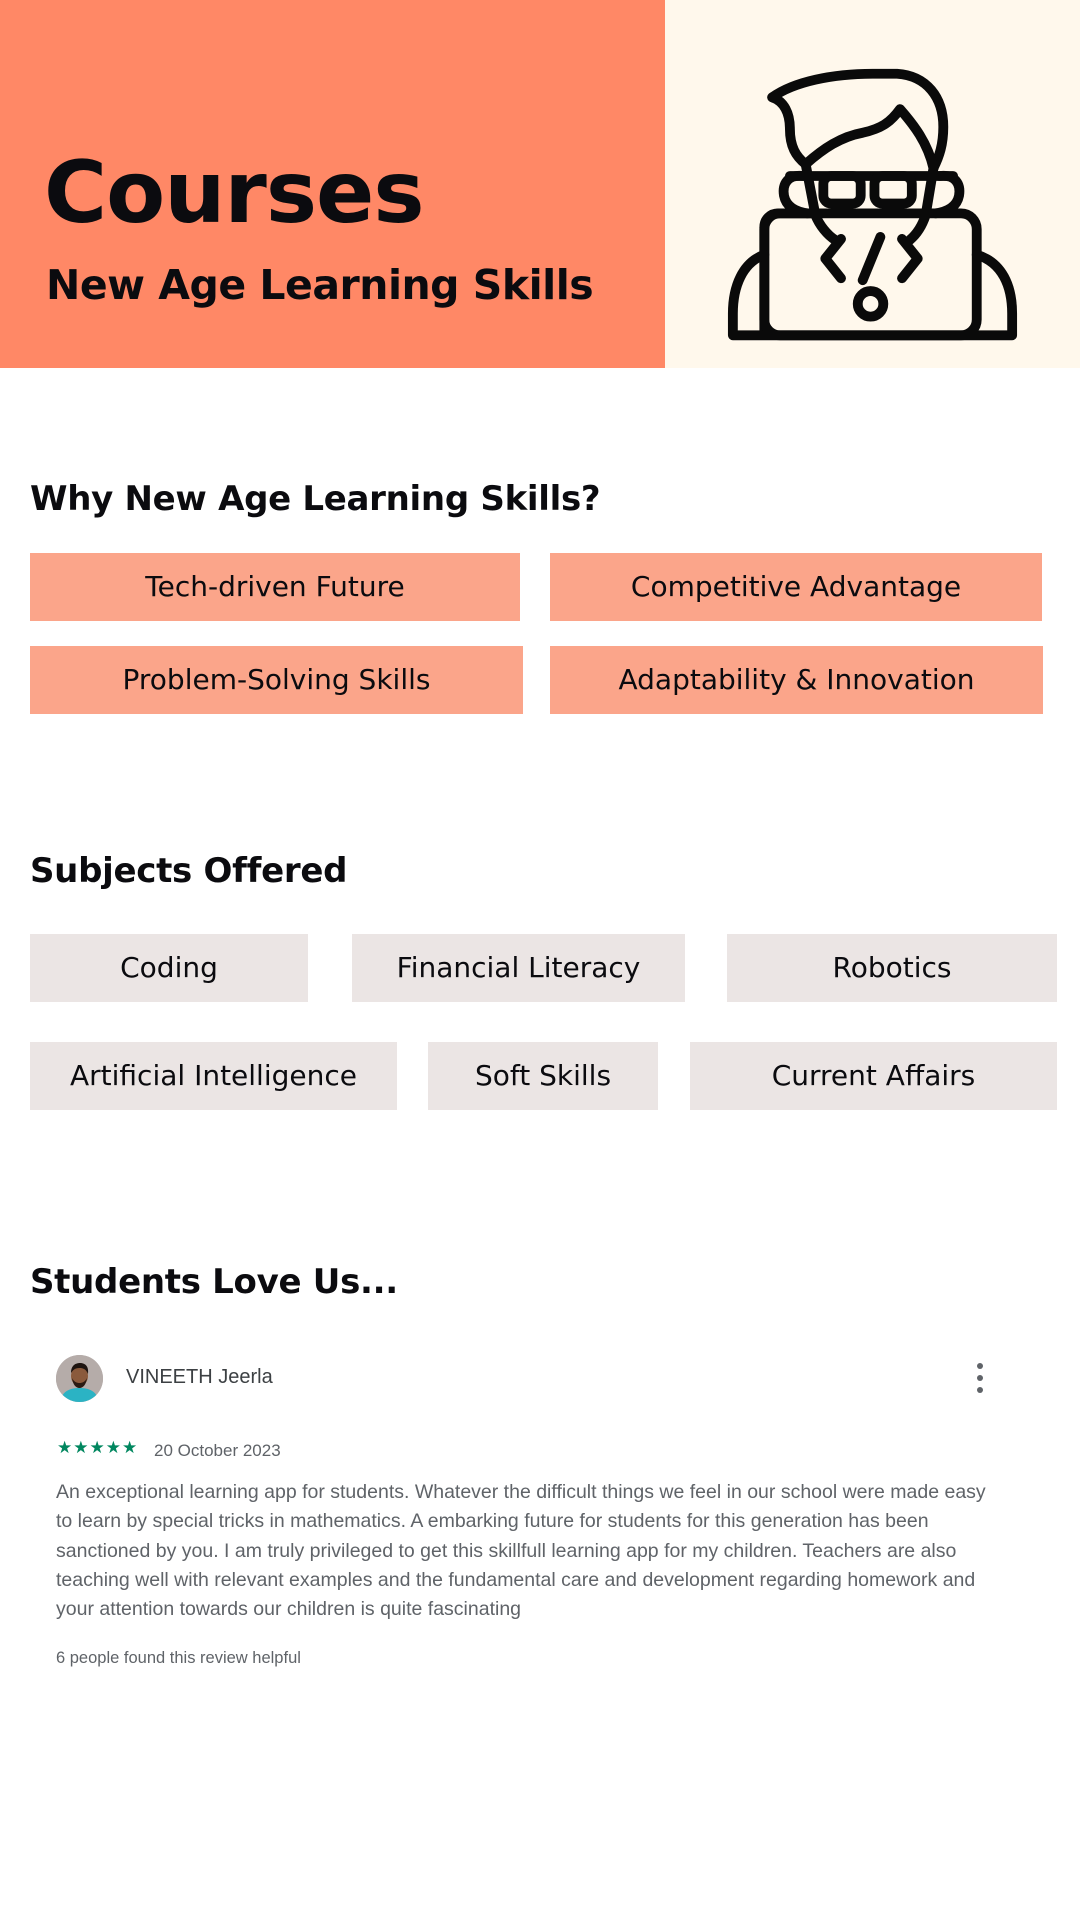  I want to click on why-section-title: Why New Age Learning Skills?, so click(315, 499).